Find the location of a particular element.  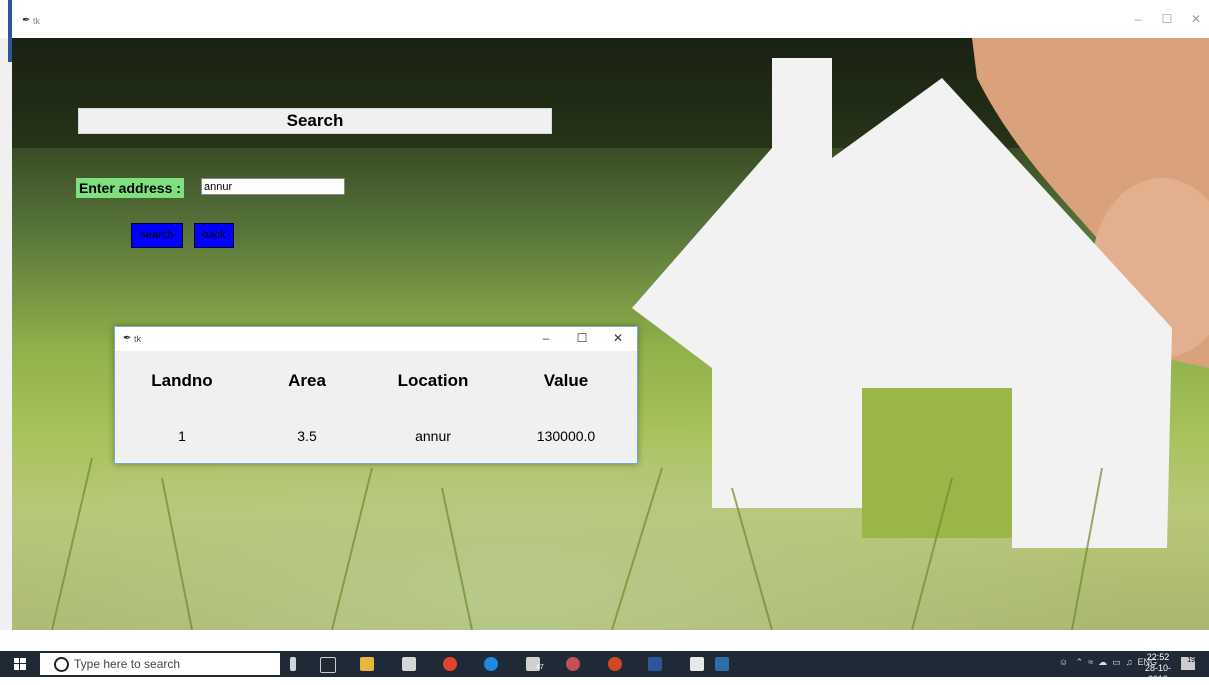

close-button: ✕ is located at coordinates (1196, 19).